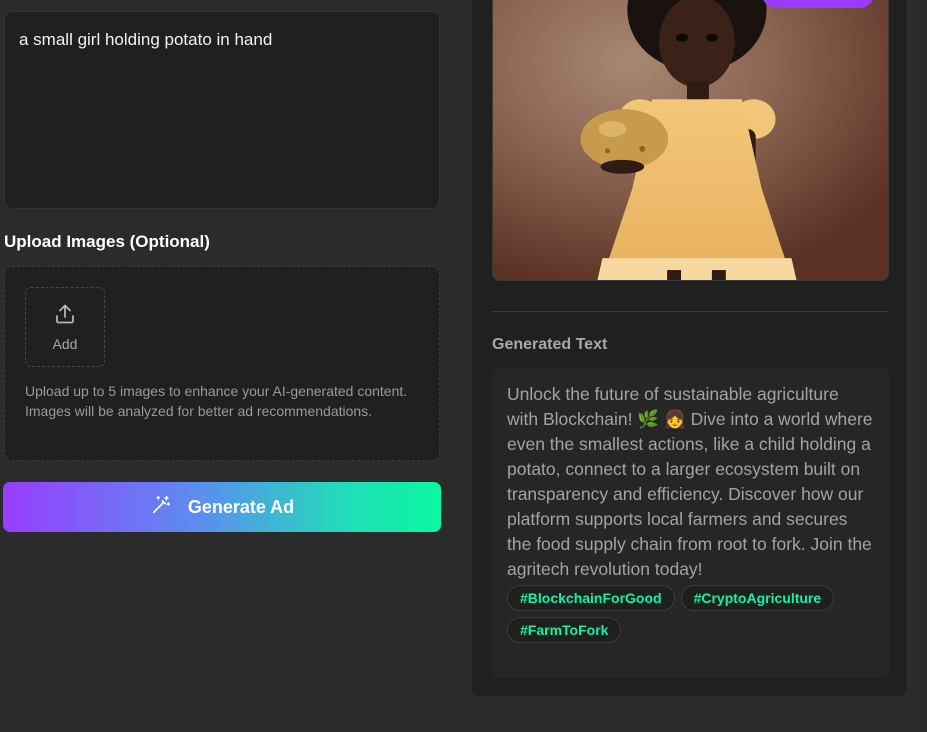  I want to click on upload-images-heading: Upload Images (Optional), so click(107, 241).